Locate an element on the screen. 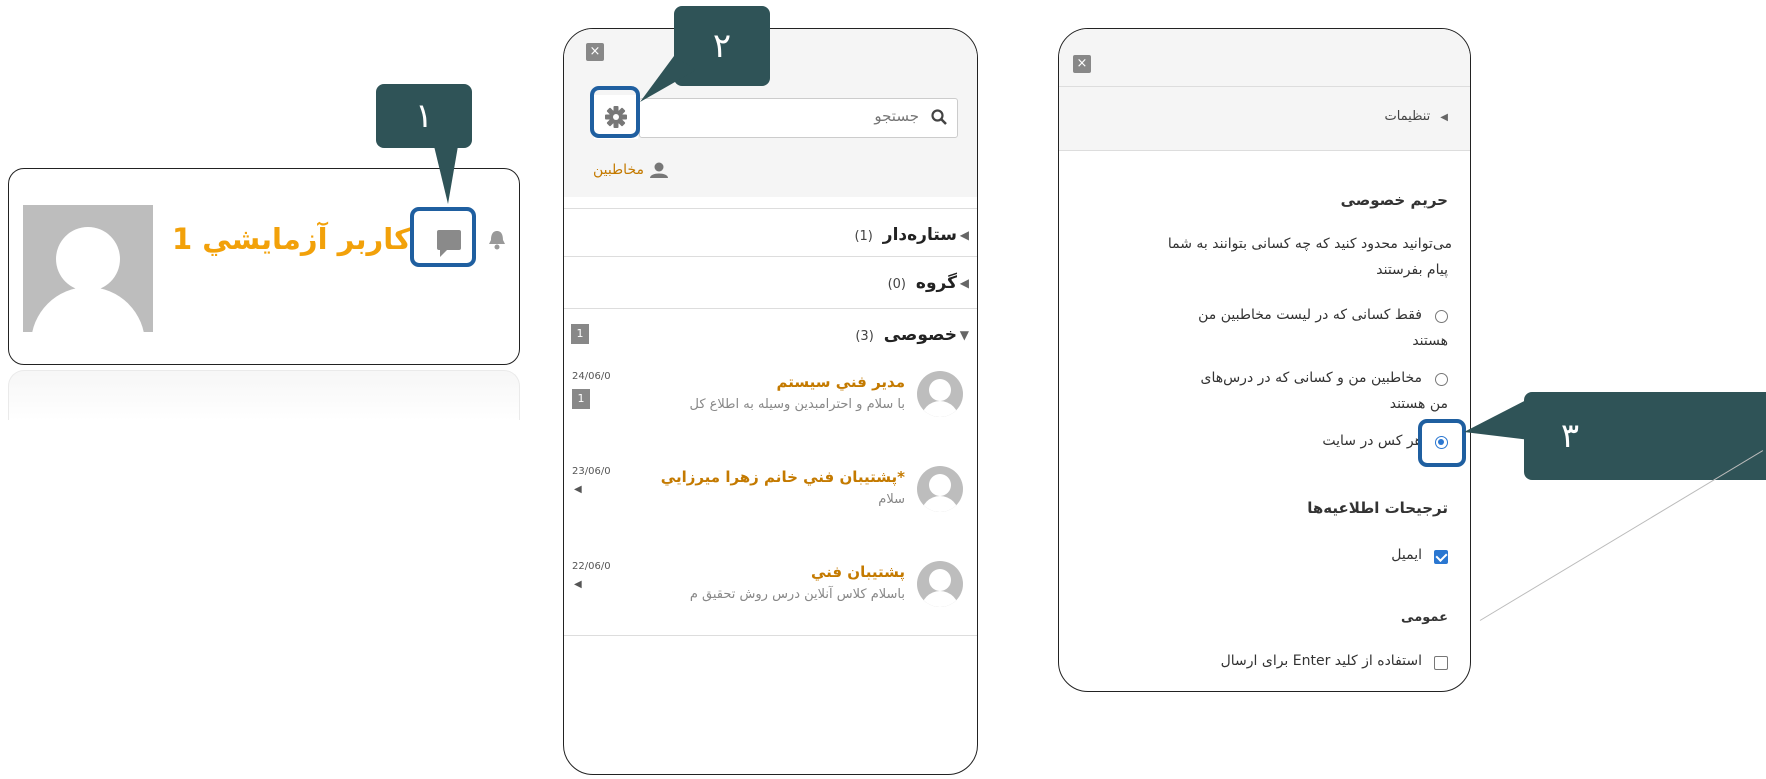 The image size is (1766, 779). section-label: گروه is located at coordinates (936, 283).